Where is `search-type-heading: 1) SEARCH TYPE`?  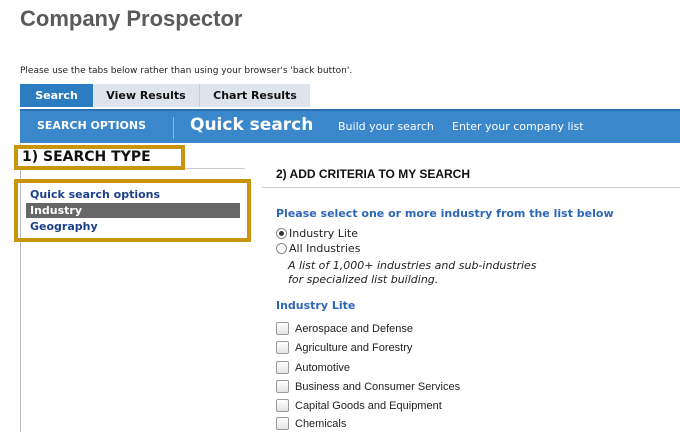 search-type-heading: 1) SEARCH TYPE is located at coordinates (86, 157).